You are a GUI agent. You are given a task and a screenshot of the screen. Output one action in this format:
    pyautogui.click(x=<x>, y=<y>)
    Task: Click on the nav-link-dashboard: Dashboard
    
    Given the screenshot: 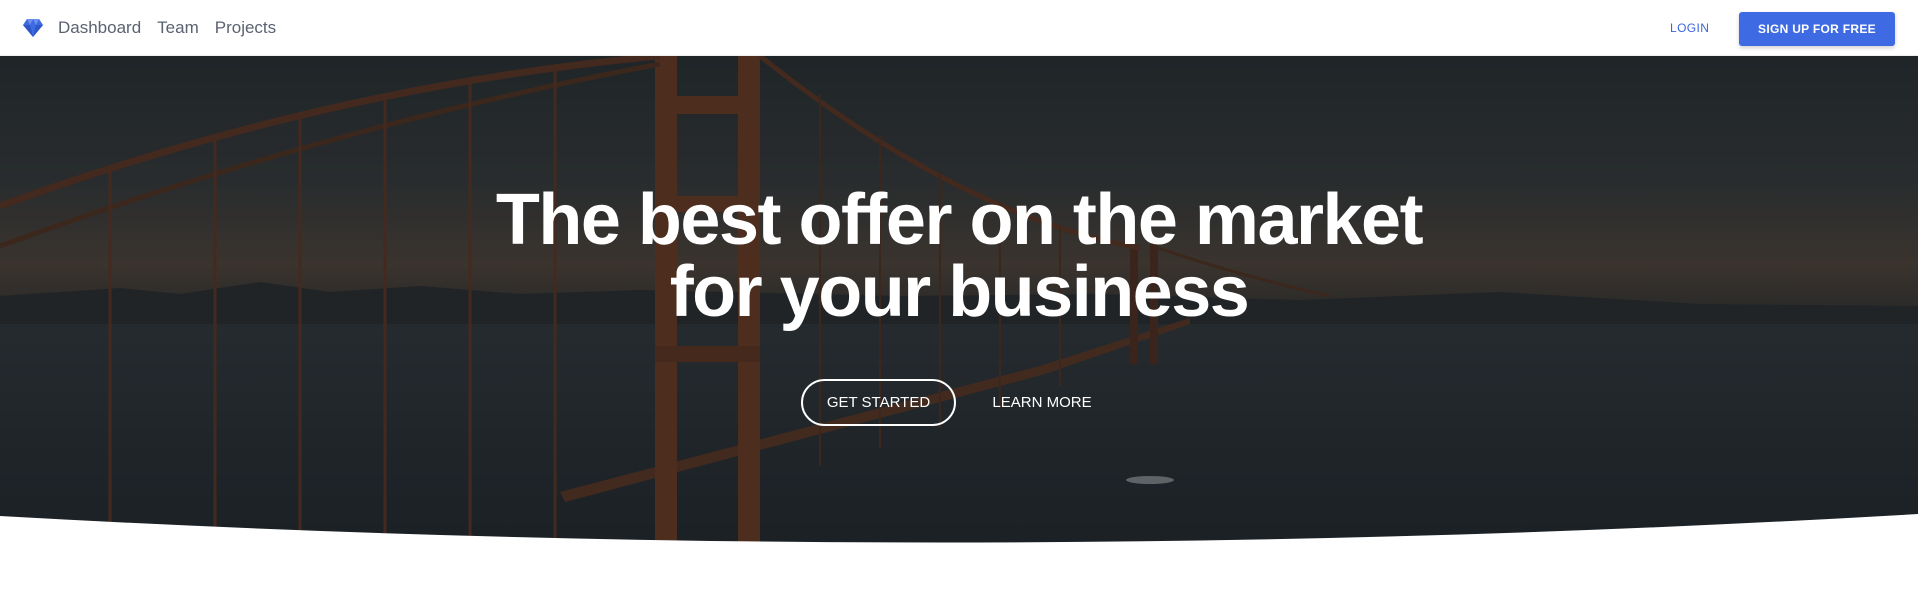 What is the action you would take?
    pyautogui.click(x=99, y=28)
    